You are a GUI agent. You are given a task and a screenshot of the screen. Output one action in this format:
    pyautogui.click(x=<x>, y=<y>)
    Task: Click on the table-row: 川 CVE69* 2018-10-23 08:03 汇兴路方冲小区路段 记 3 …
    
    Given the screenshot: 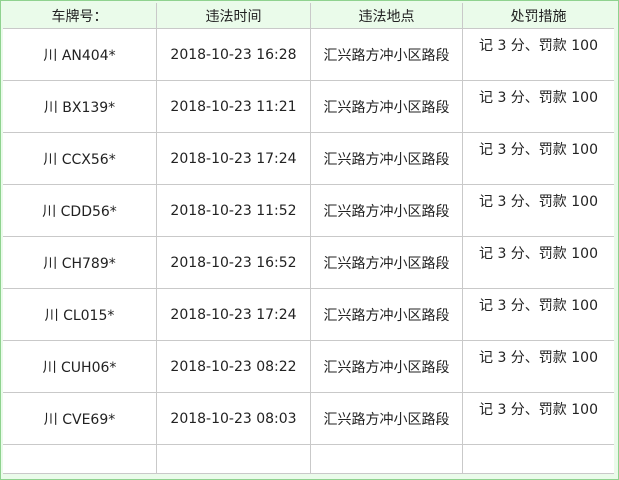 What is the action you would take?
    pyautogui.click(x=308, y=419)
    